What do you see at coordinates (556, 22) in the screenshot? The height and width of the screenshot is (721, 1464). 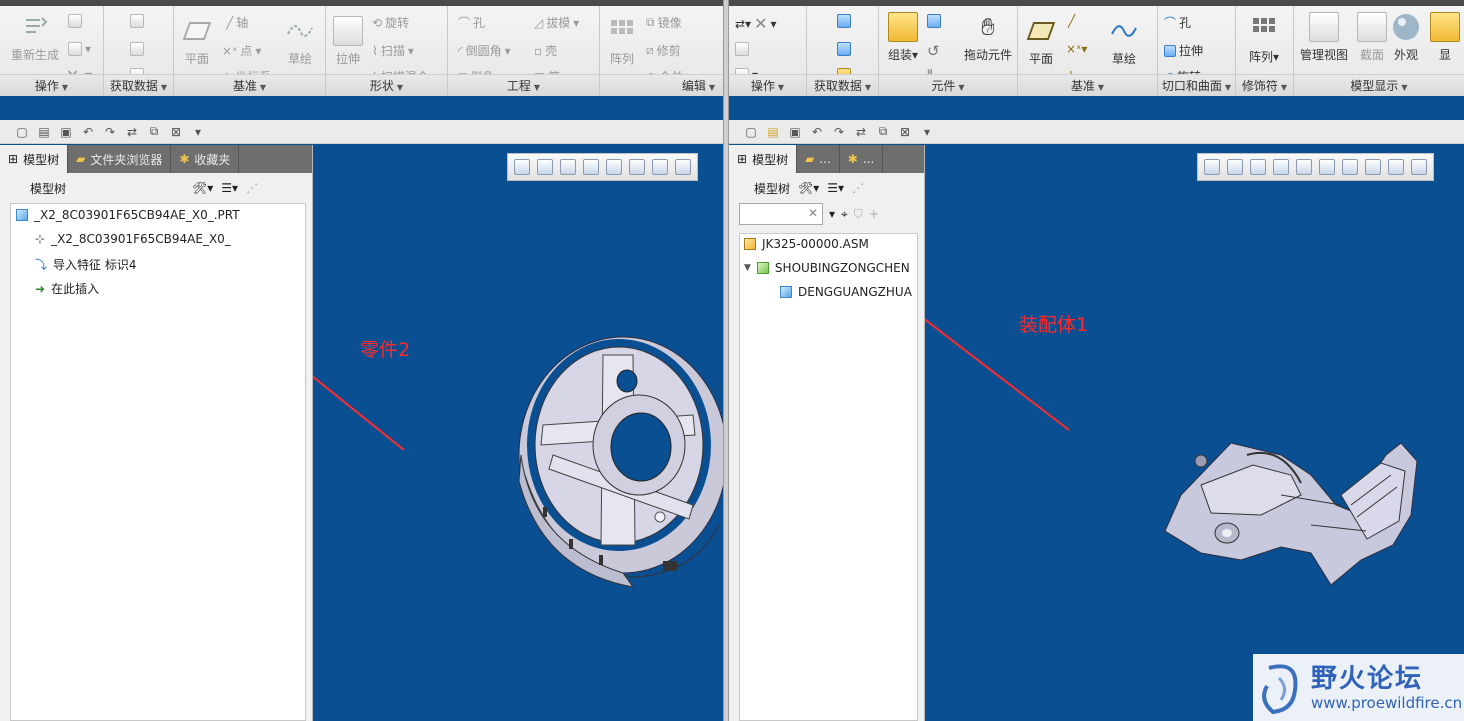 I see `draft-button: ◿ 拔模 ▾` at bounding box center [556, 22].